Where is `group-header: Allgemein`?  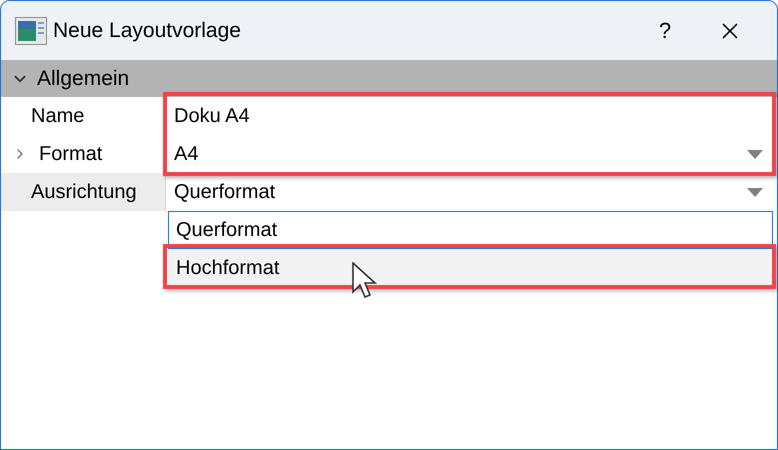 group-header: Allgemein is located at coordinates (389, 78).